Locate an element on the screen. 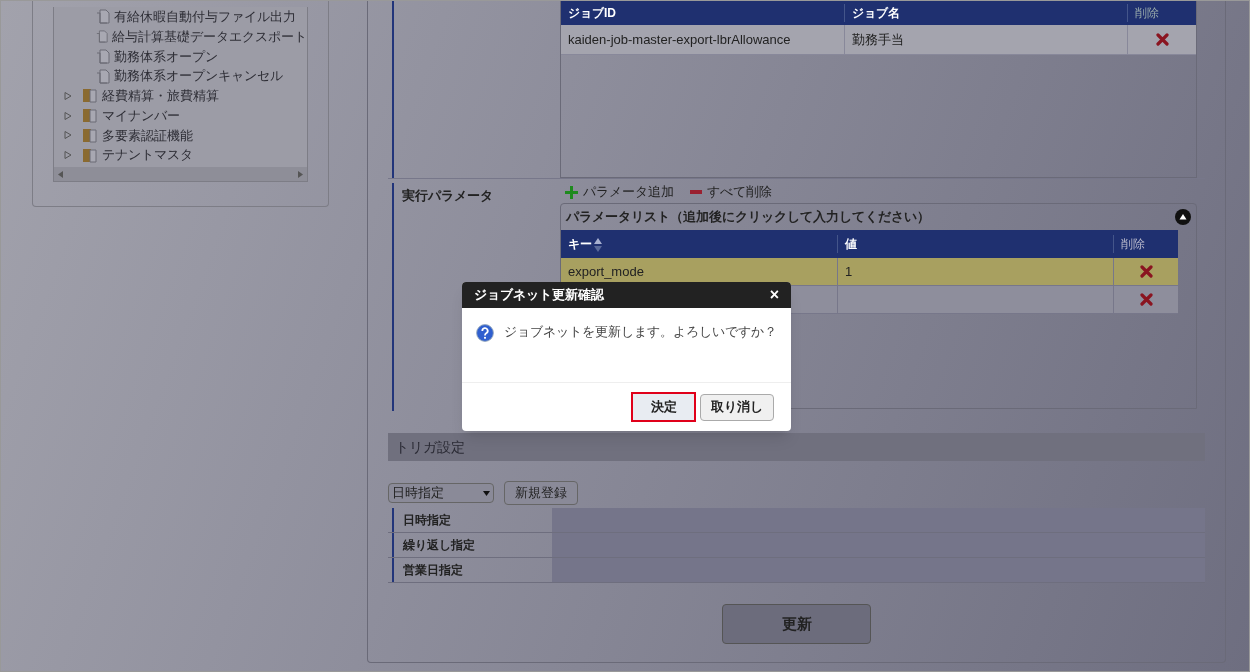 Image resolution: width=1250 pixels, height=672 pixels. add-parameter-button: パラメータ追加 is located at coordinates (619, 192).